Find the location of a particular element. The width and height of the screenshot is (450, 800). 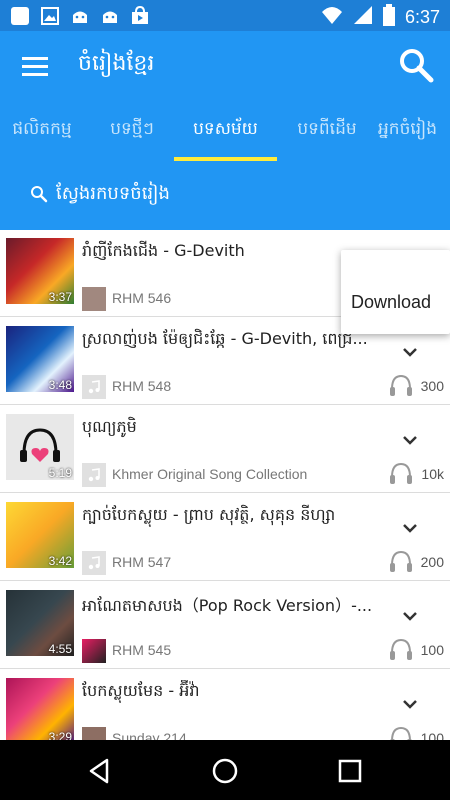

song-duration: 5:19 is located at coordinates (60, 473).